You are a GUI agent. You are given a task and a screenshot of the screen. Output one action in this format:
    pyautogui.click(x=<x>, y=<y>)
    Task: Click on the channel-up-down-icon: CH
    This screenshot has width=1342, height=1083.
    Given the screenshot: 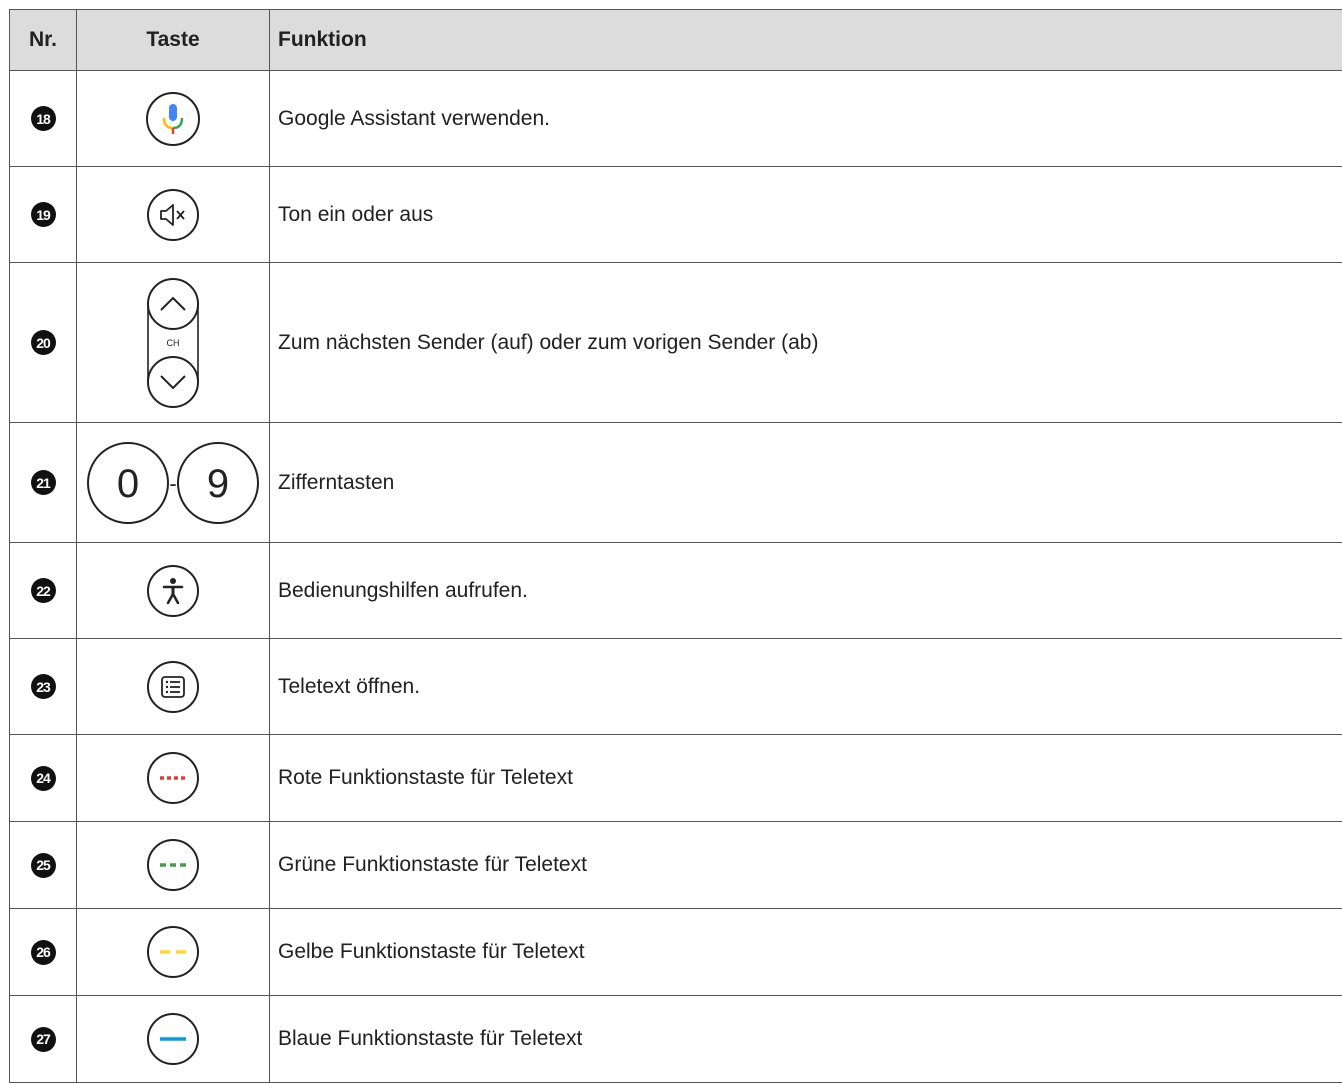 What is the action you would take?
    pyautogui.click(x=173, y=342)
    